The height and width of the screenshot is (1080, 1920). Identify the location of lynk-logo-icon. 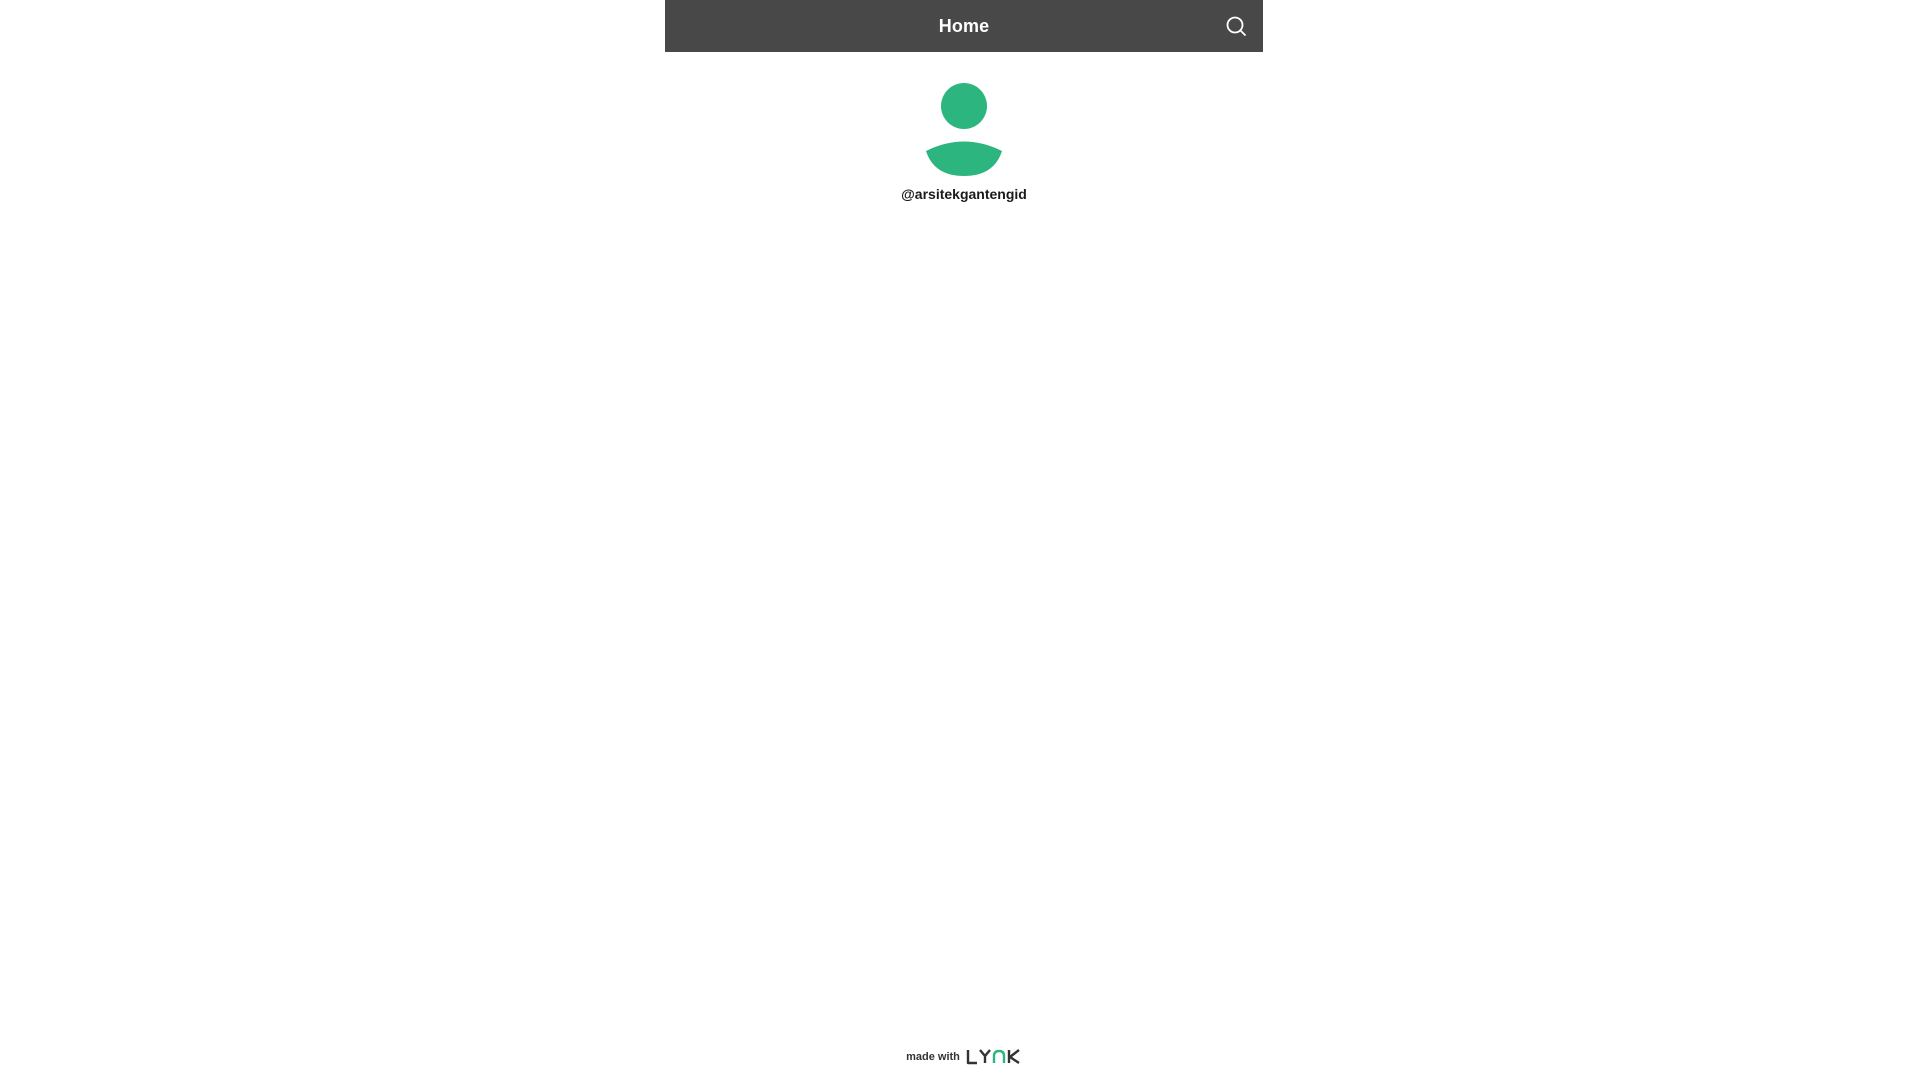
(993, 1057).